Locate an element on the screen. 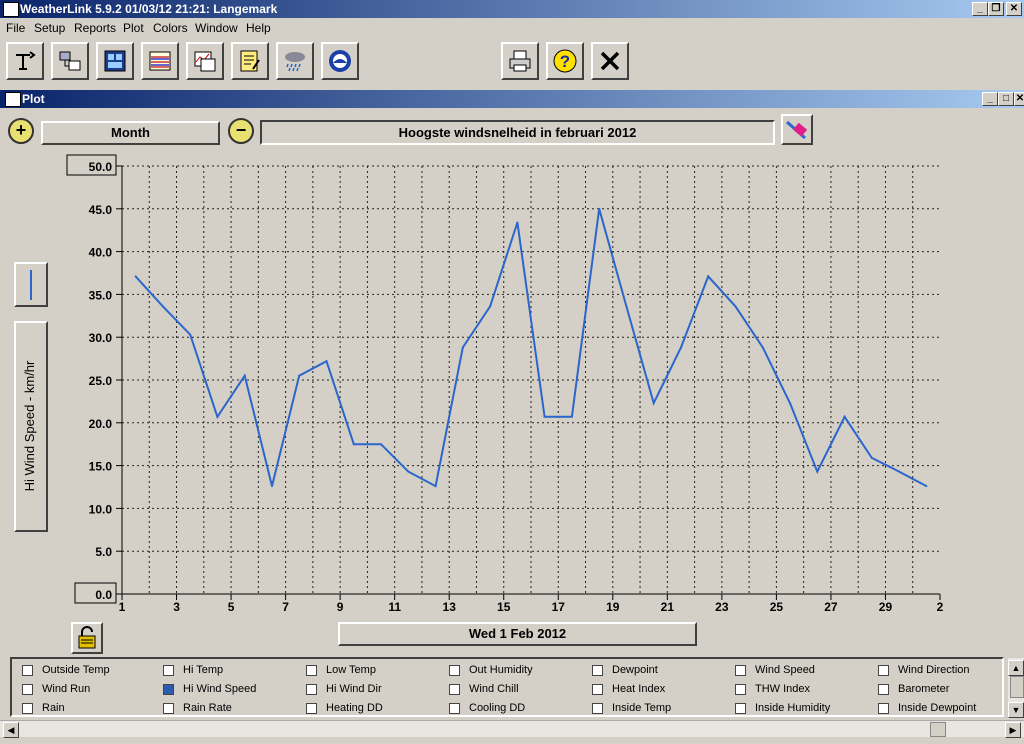  x-tick-label: 29 is located at coordinates (886, 607).